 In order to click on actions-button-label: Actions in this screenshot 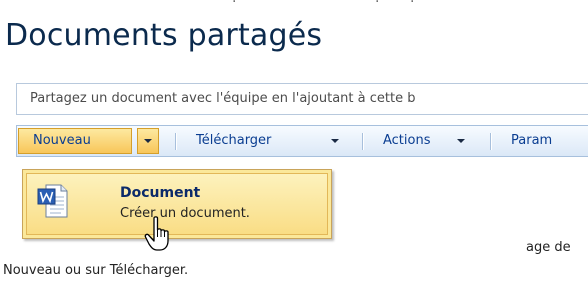, I will do `click(407, 140)`.